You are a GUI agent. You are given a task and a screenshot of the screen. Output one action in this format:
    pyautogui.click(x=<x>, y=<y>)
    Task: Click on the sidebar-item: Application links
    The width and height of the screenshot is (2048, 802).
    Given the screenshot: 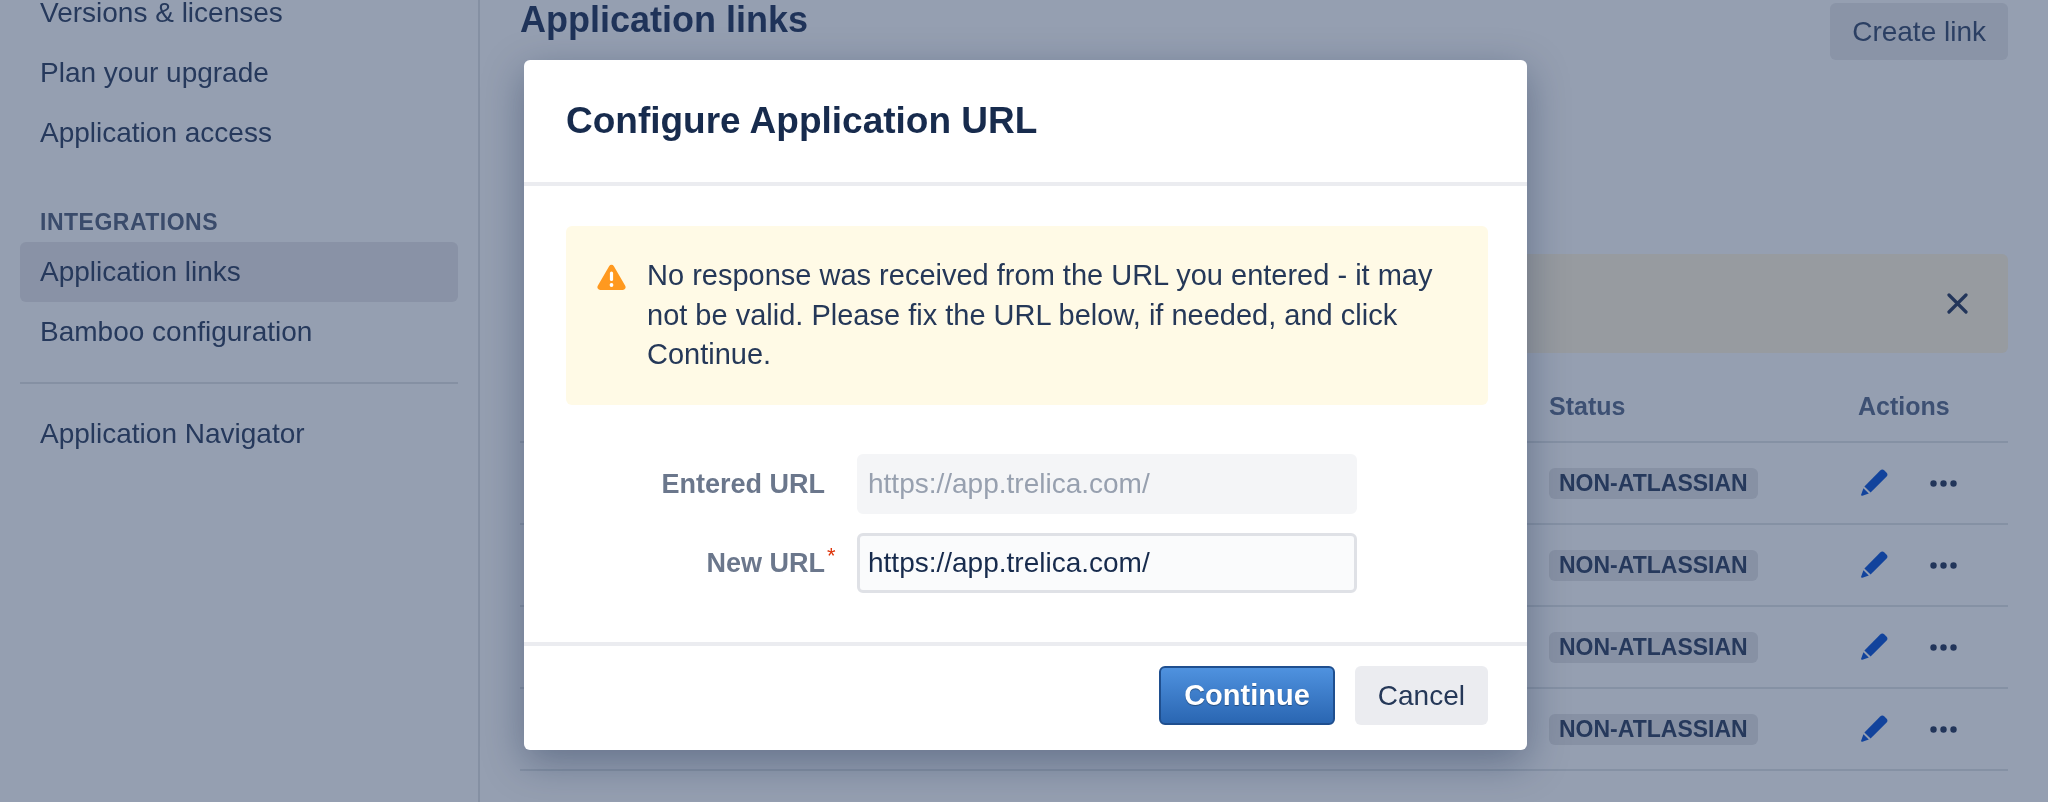 What is the action you would take?
    pyautogui.click(x=239, y=272)
    